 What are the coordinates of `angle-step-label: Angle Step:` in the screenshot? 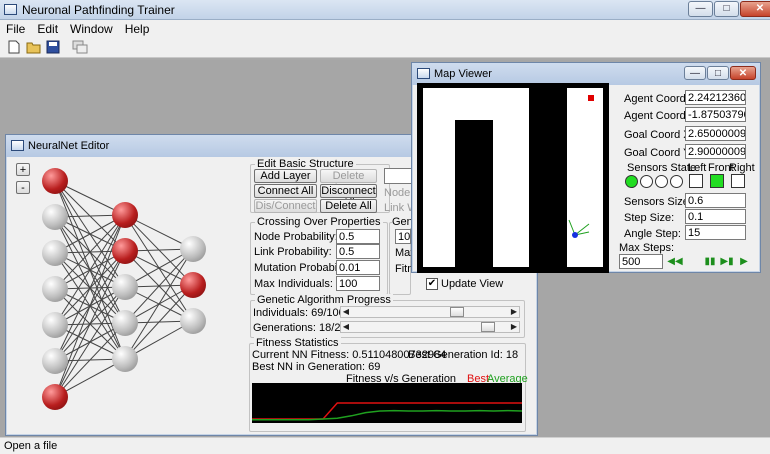 It's located at (652, 234).